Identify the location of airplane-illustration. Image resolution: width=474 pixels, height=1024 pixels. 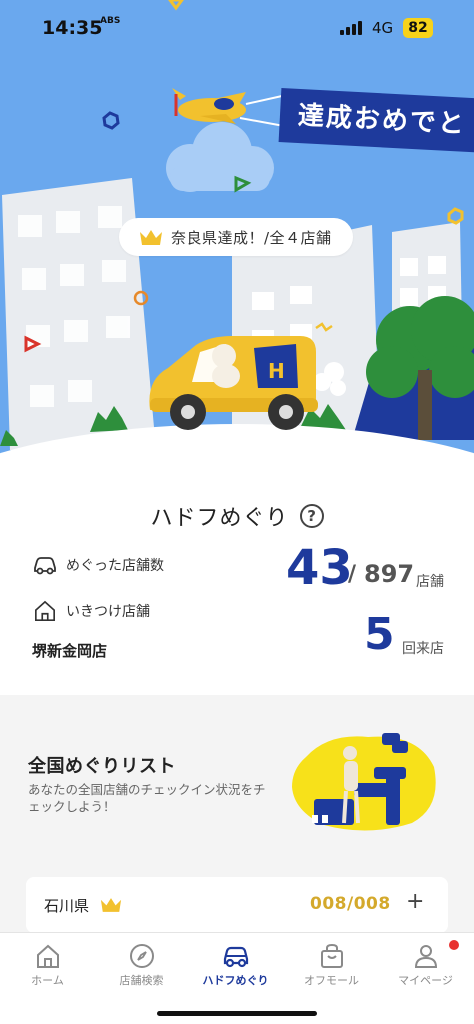
(228, 107).